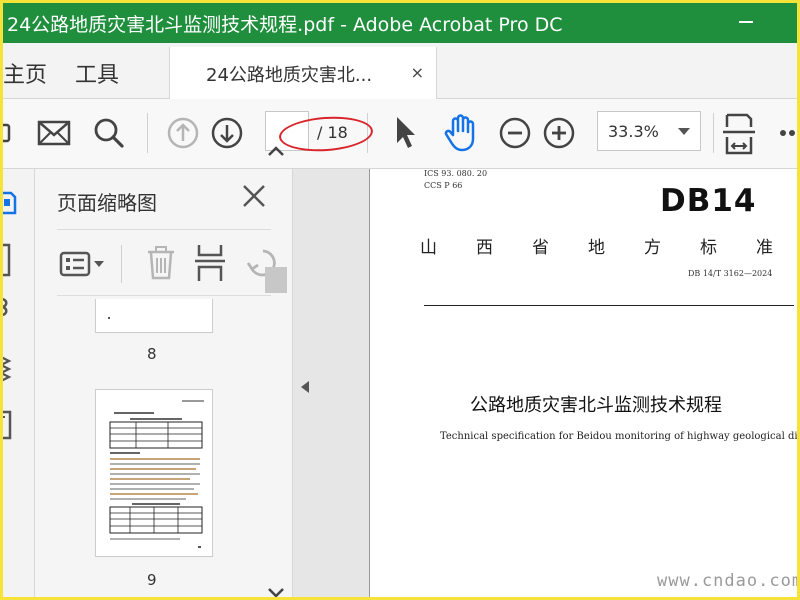 This screenshot has height=600, width=800. I want to click on zoom-dropdown: 33.3%, so click(649, 131).